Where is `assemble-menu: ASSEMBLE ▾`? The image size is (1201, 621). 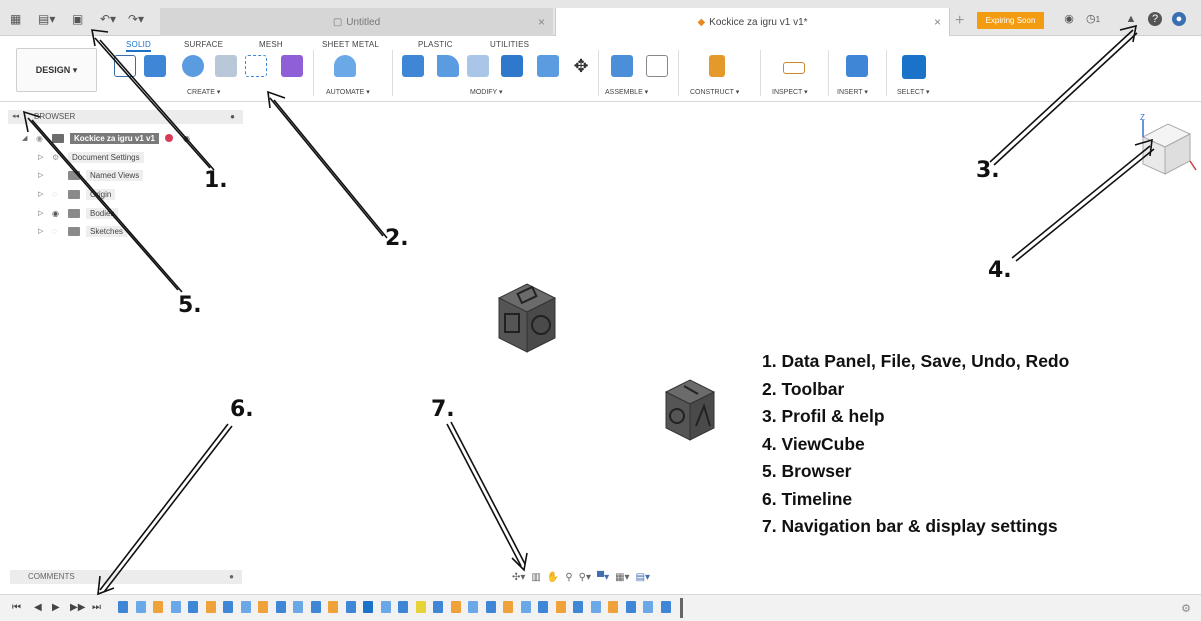 assemble-menu: ASSEMBLE ▾ is located at coordinates (626, 92).